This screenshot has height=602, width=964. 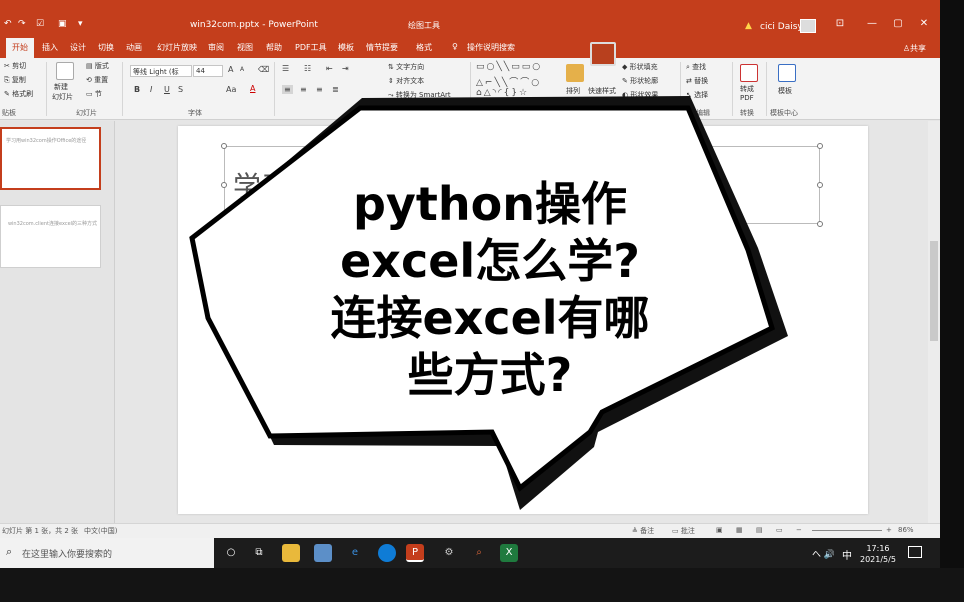 I want to click on align-right-icon: ≡, so click(x=319, y=89).